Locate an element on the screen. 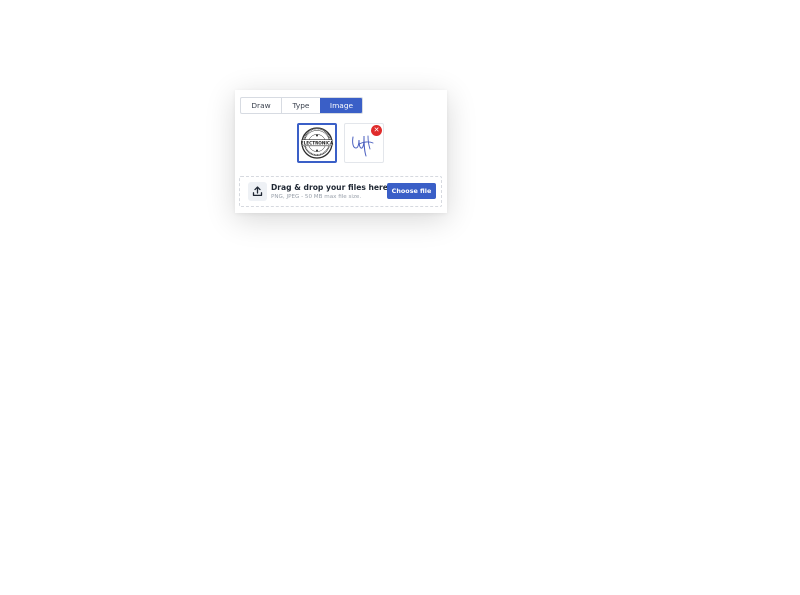 This screenshot has height=595, width=800. remove-signature-button: ✕ is located at coordinates (376, 130).